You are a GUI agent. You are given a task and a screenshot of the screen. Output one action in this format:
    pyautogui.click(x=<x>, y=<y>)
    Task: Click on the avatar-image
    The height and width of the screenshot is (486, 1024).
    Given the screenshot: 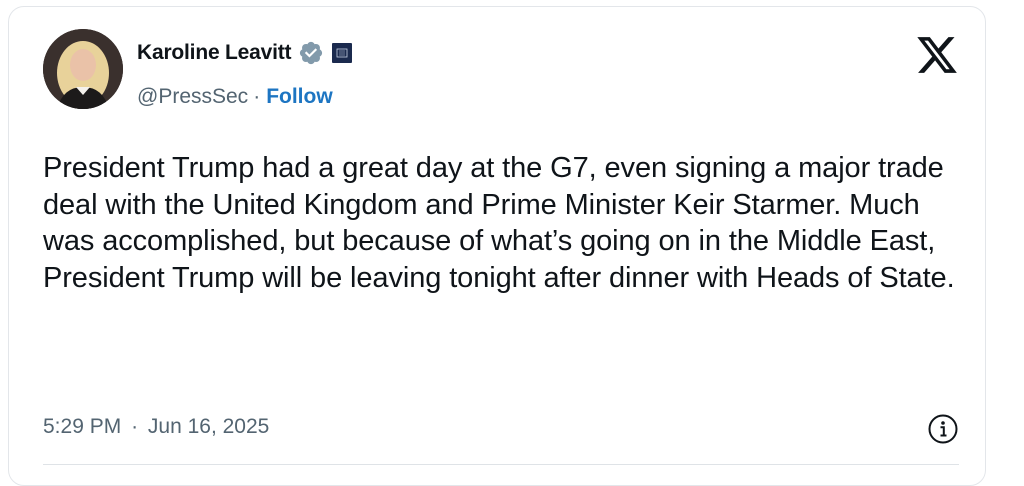 What is the action you would take?
    pyautogui.click(x=83, y=69)
    